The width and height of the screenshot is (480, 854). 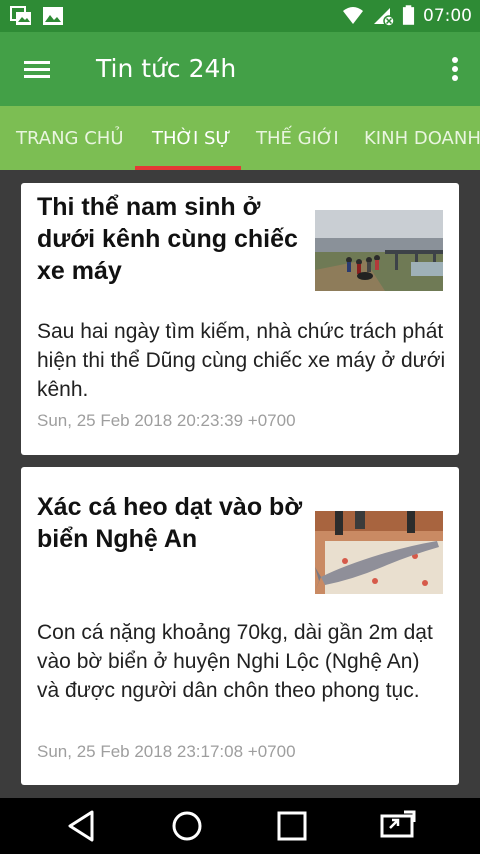 I want to click on tab-kinh-doanh: KINH DOANH, so click(x=422, y=138).